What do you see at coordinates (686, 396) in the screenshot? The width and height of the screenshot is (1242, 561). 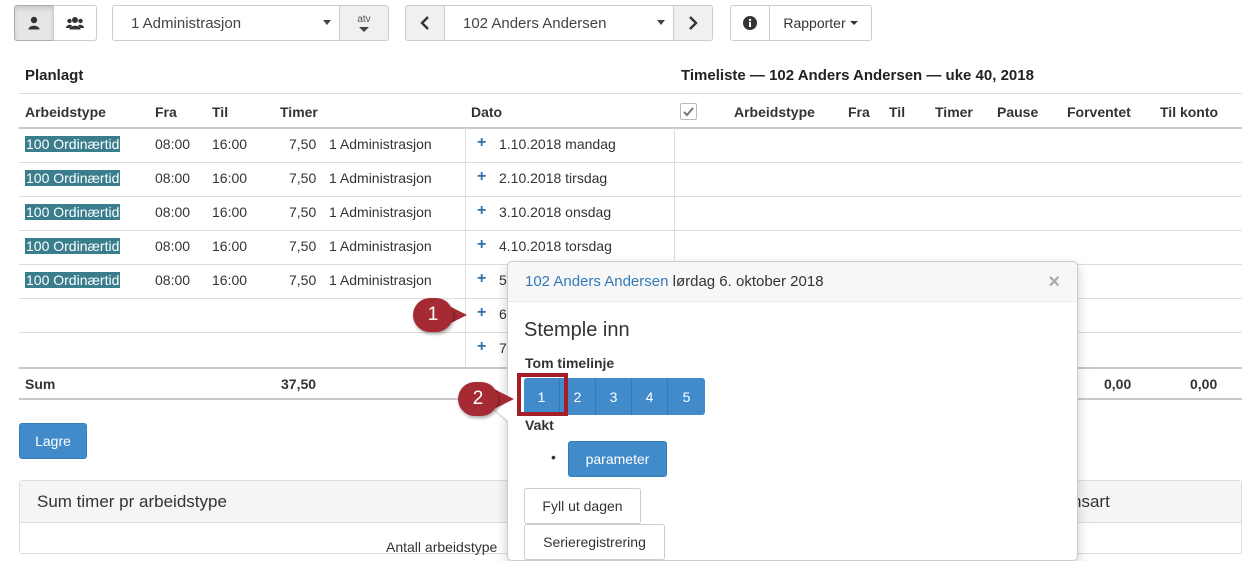 I see `timeline-option-5: 5` at bounding box center [686, 396].